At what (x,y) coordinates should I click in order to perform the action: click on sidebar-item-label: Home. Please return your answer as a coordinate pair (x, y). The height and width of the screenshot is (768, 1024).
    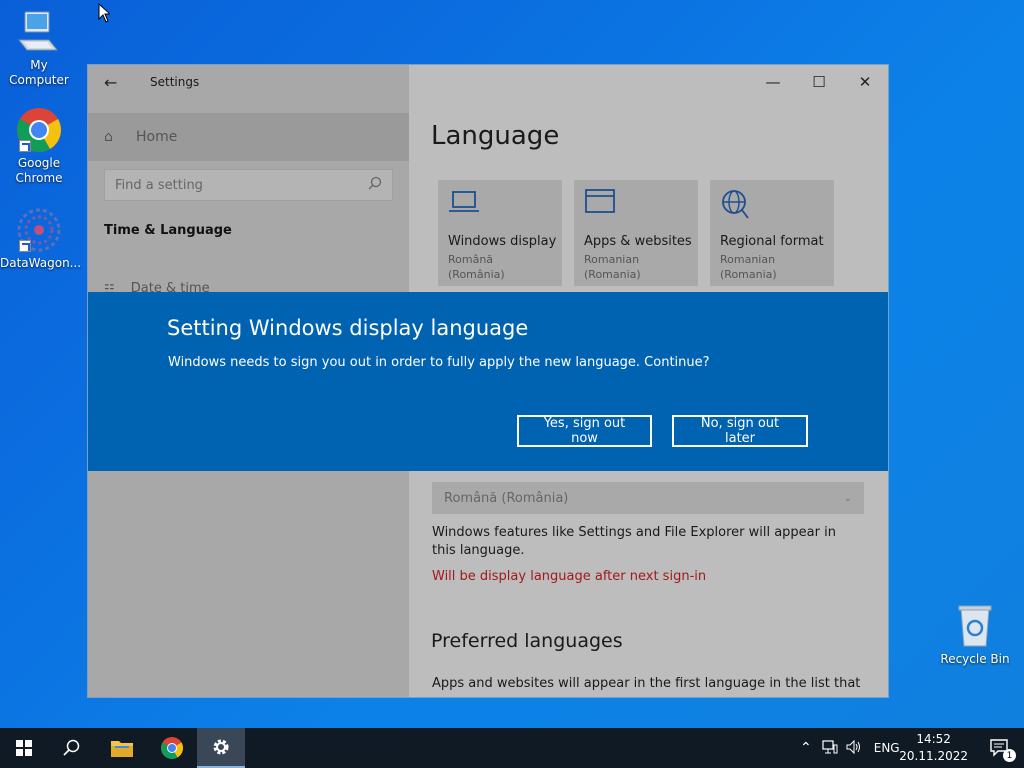
    Looking at the image, I should click on (157, 137).